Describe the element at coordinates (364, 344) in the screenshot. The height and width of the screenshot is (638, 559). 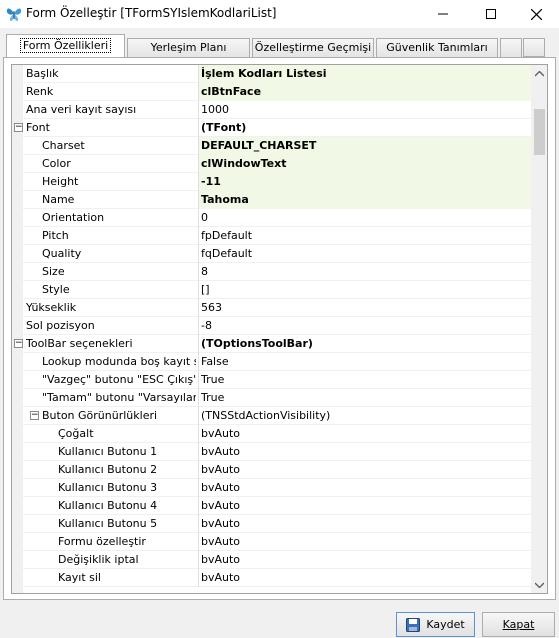
I see `property-value: (TOptionsToolBar)` at that location.